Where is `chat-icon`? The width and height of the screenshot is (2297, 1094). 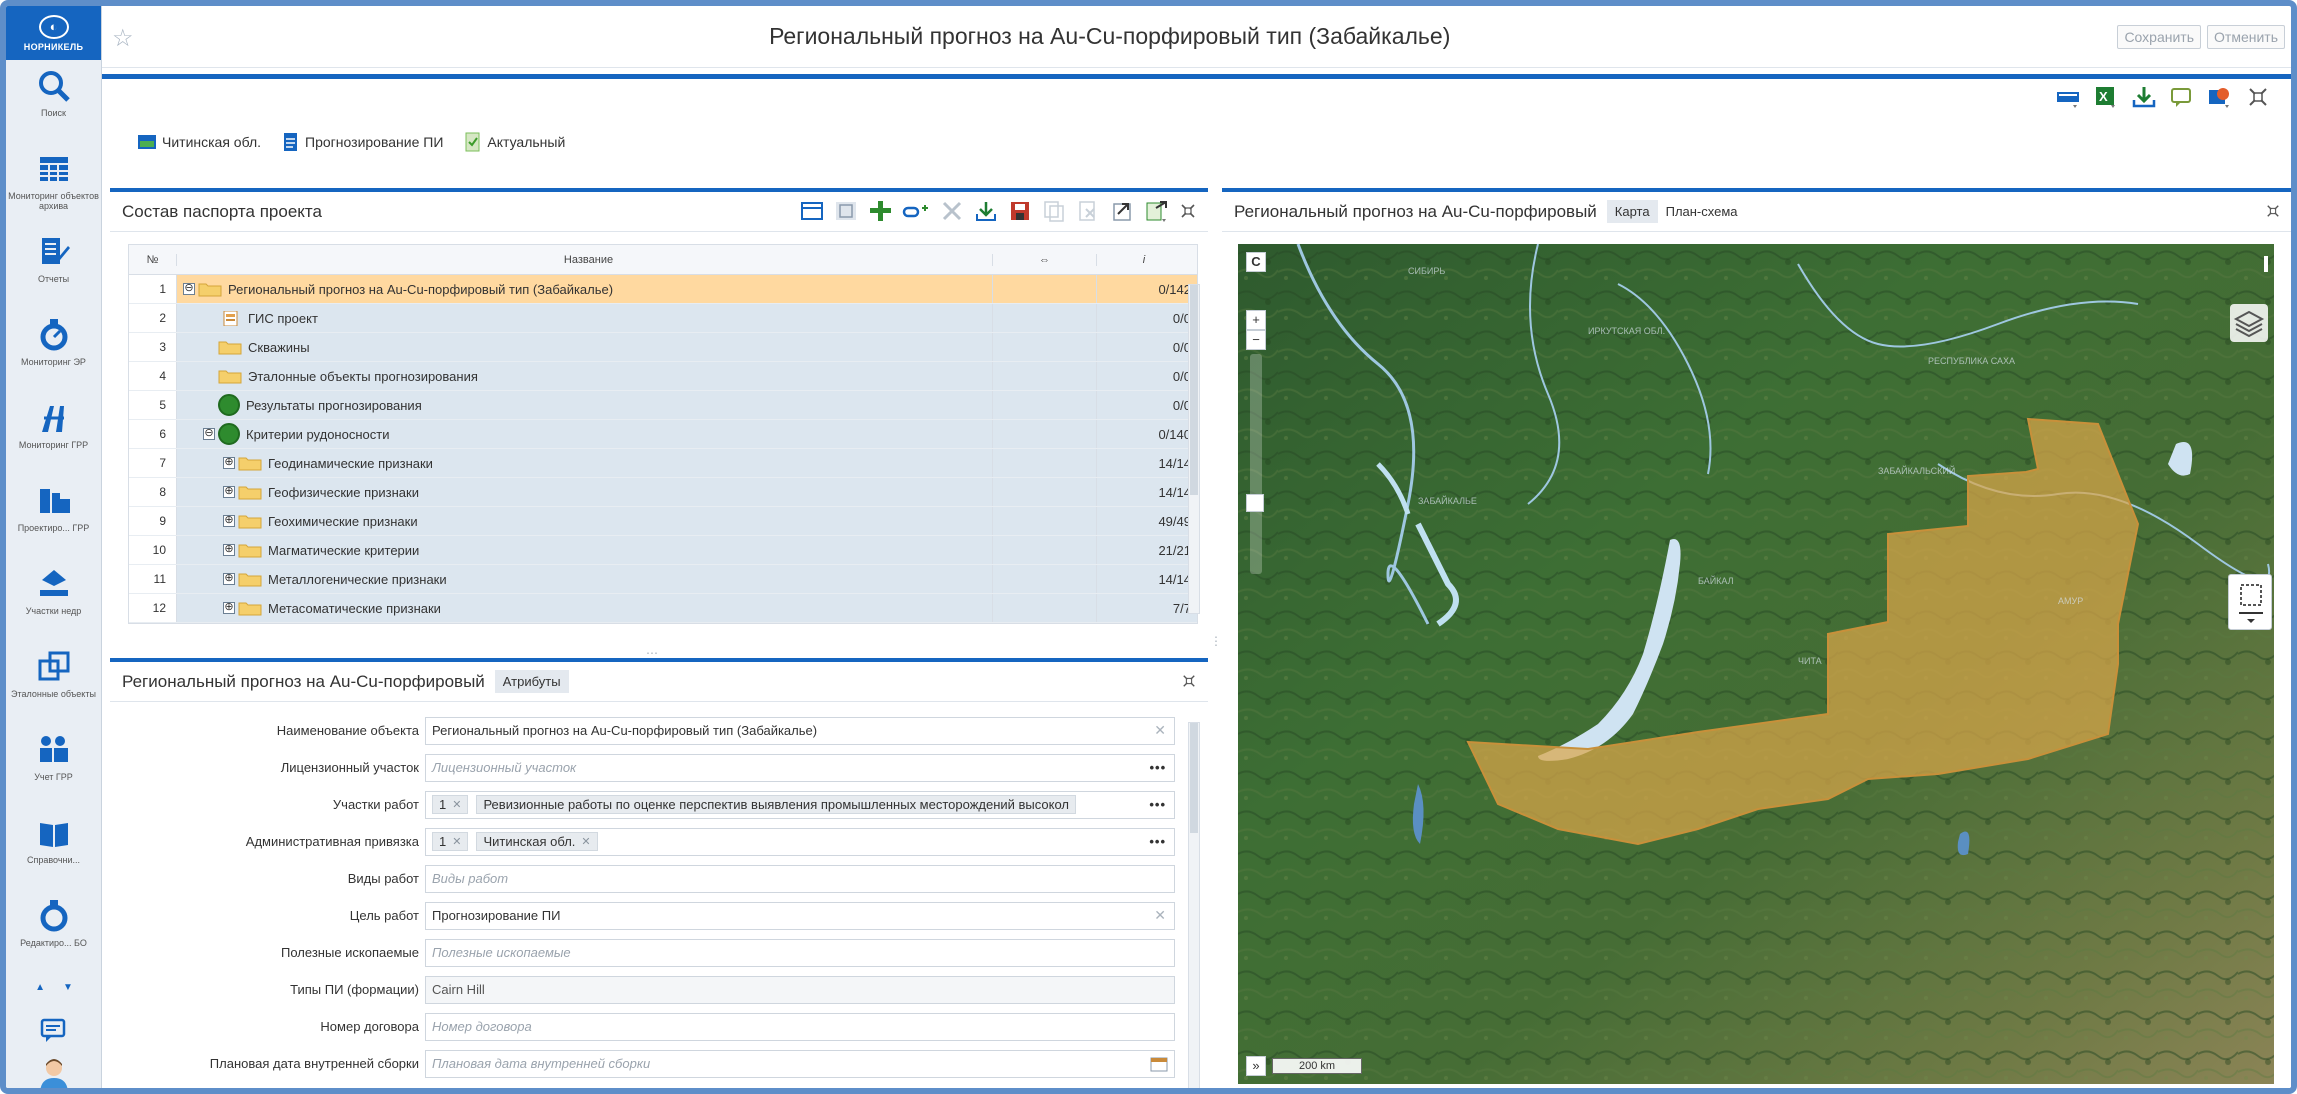
chat-icon is located at coordinates (53, 1030).